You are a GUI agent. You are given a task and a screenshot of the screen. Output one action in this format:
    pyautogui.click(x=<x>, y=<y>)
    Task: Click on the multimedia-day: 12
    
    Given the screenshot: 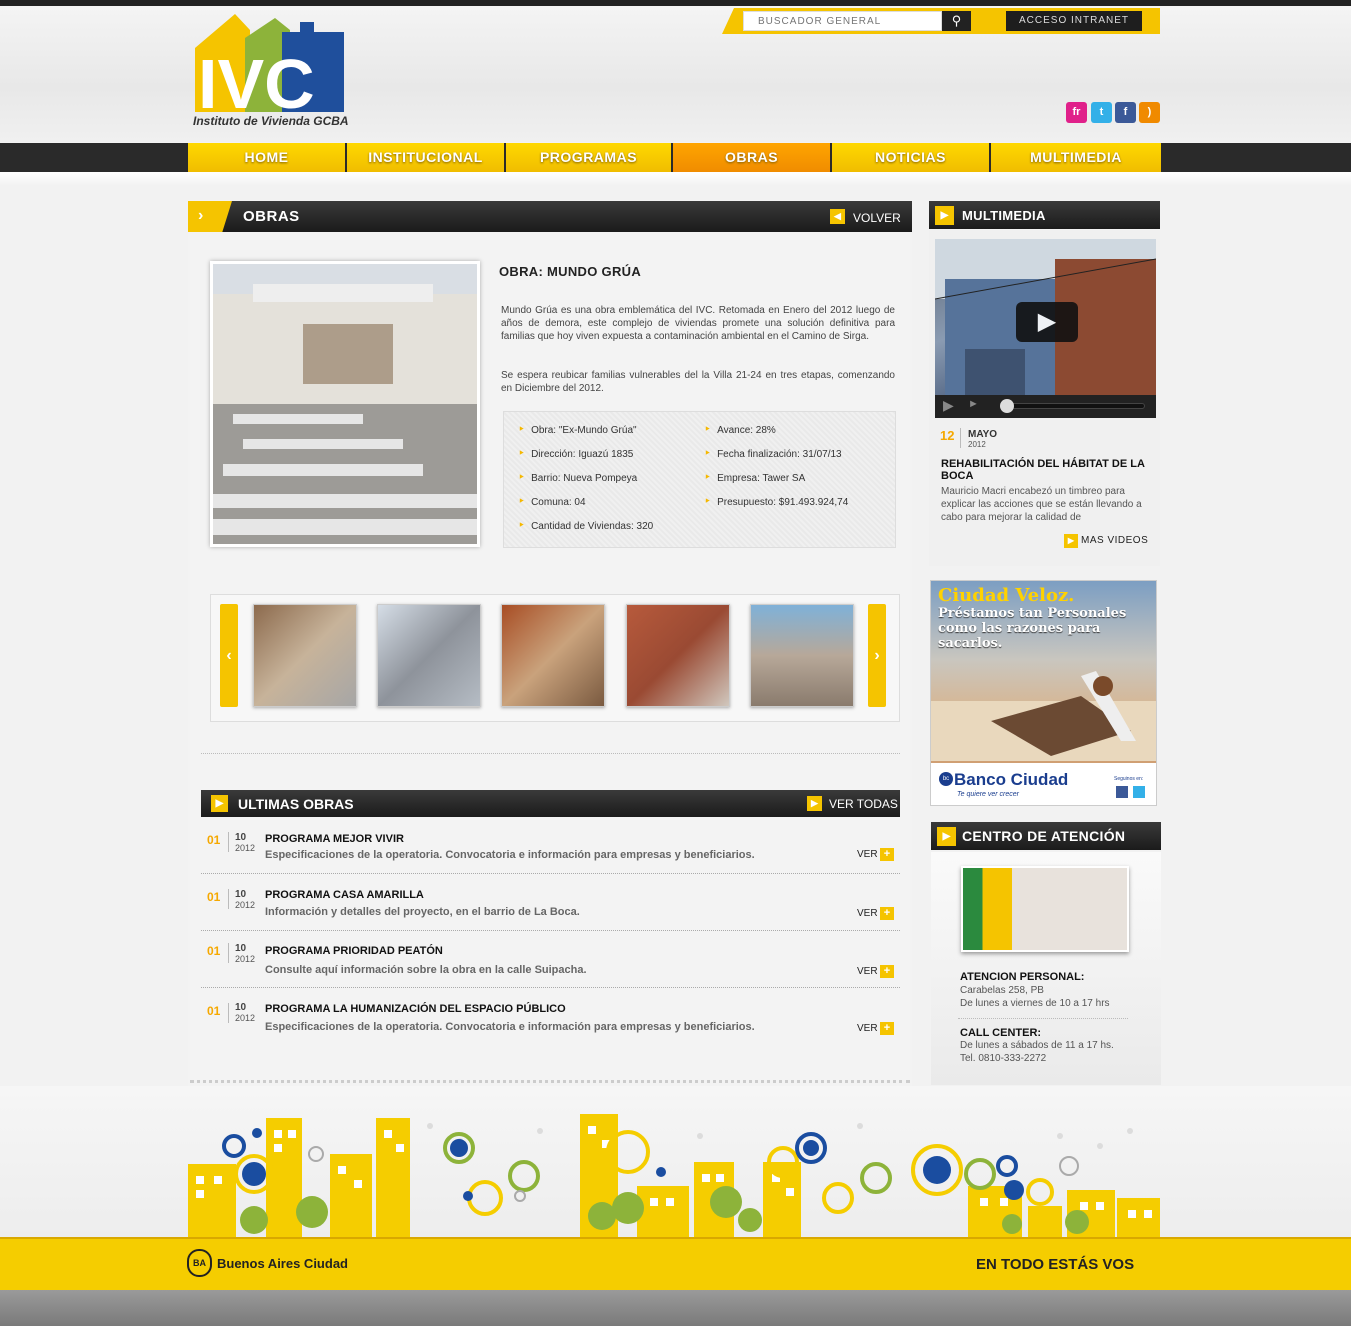 What is the action you would take?
    pyautogui.click(x=947, y=435)
    